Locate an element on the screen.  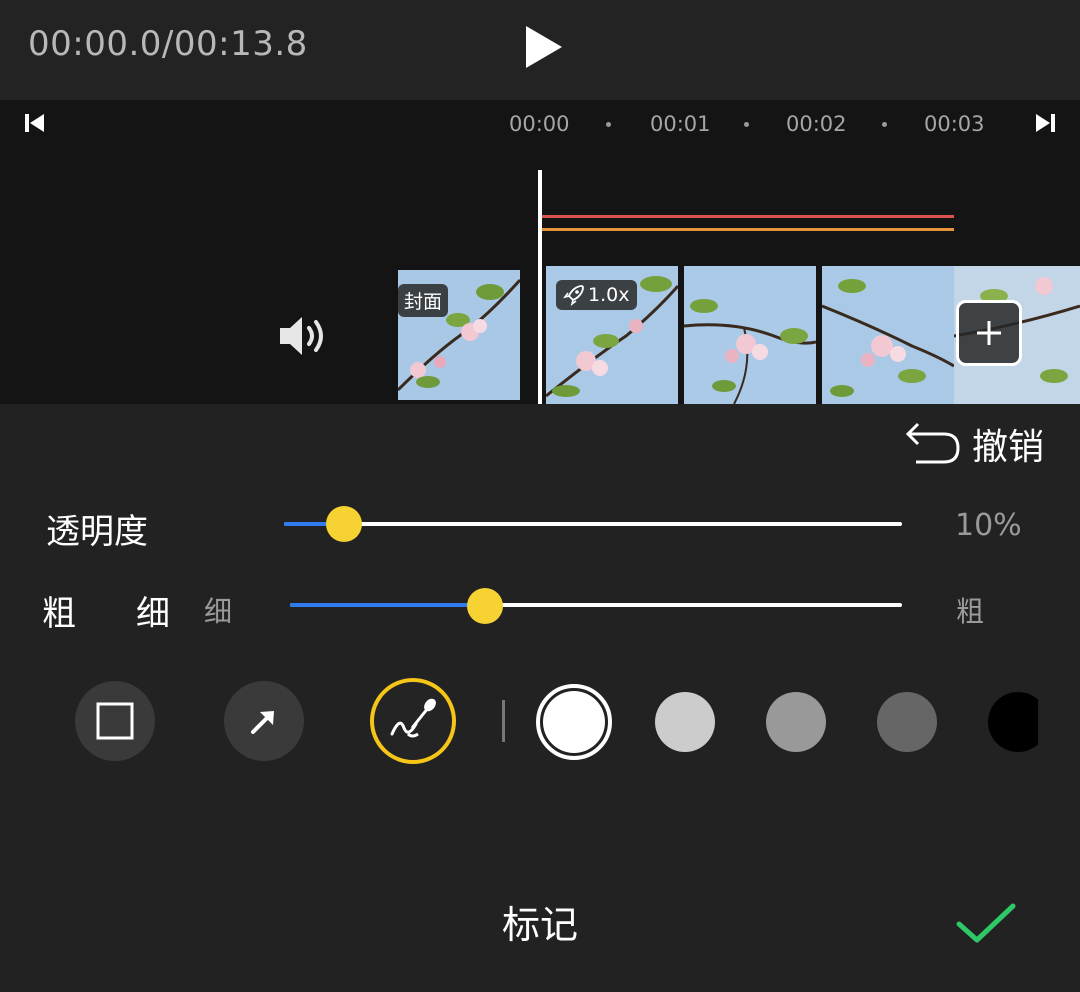
undo-button: 撤销 is located at coordinates (974, 444).